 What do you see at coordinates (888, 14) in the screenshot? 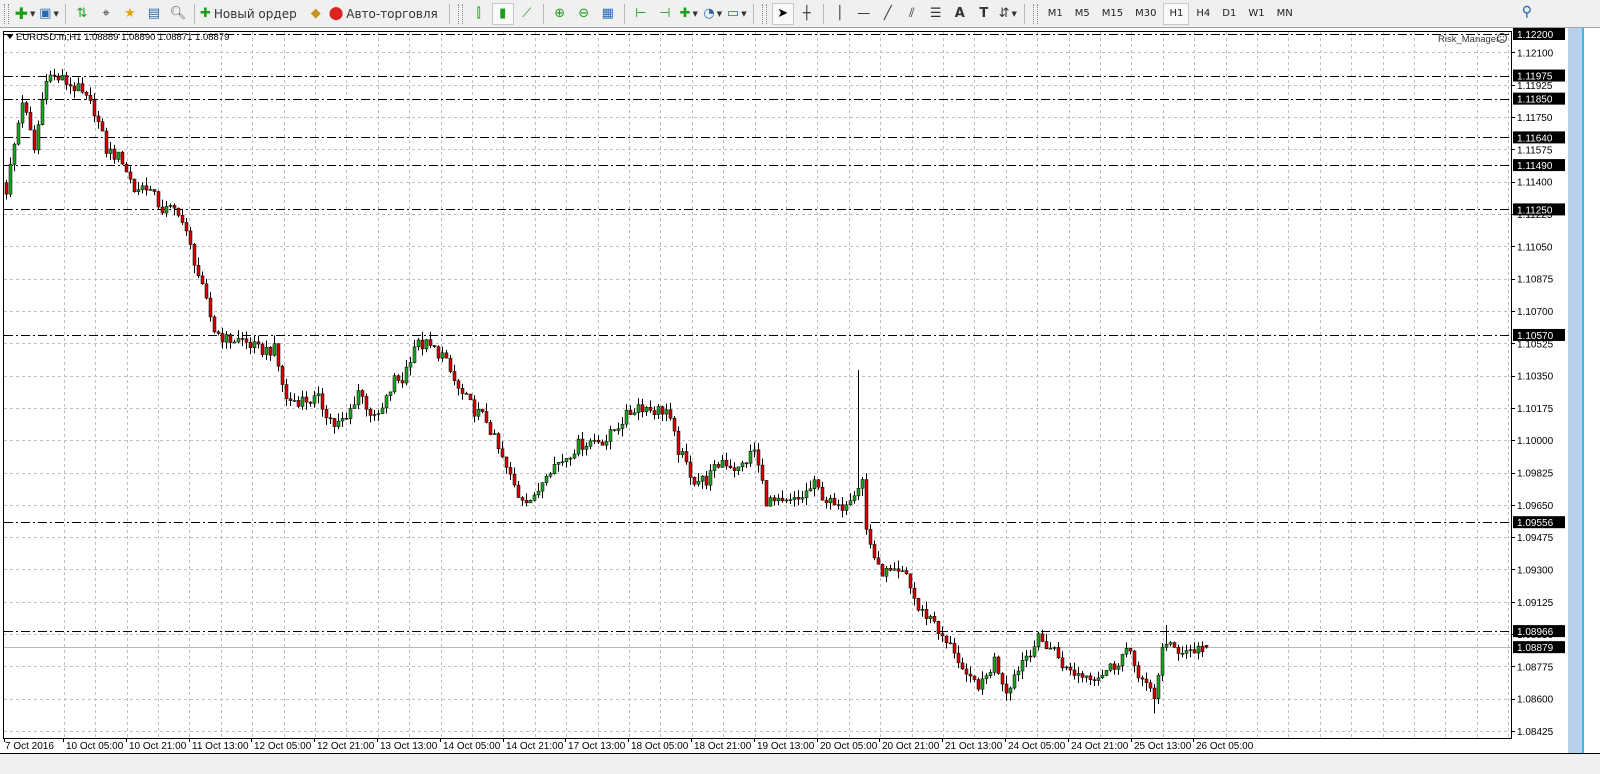
I see `trendline-button: ╱` at bounding box center [888, 14].